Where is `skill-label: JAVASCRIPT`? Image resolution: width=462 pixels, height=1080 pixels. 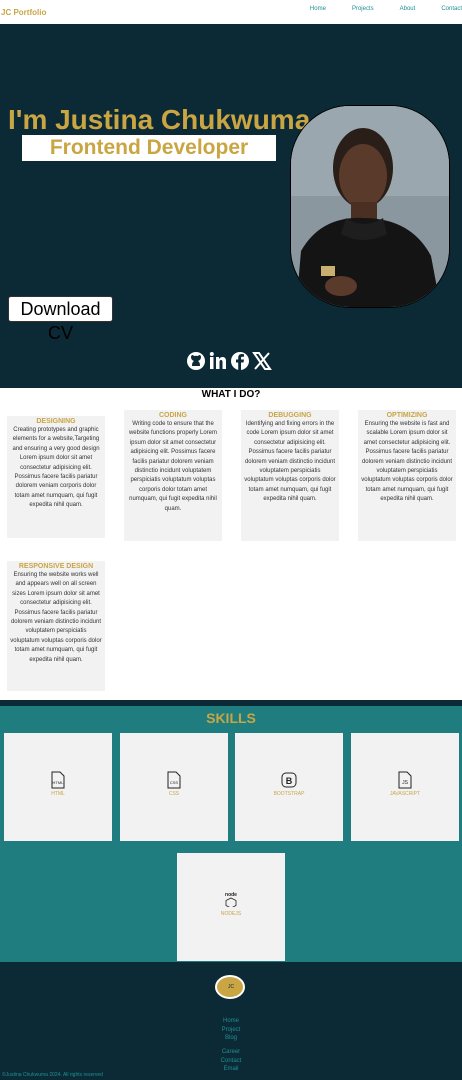
skill-label: JAVASCRIPT is located at coordinates (405, 794).